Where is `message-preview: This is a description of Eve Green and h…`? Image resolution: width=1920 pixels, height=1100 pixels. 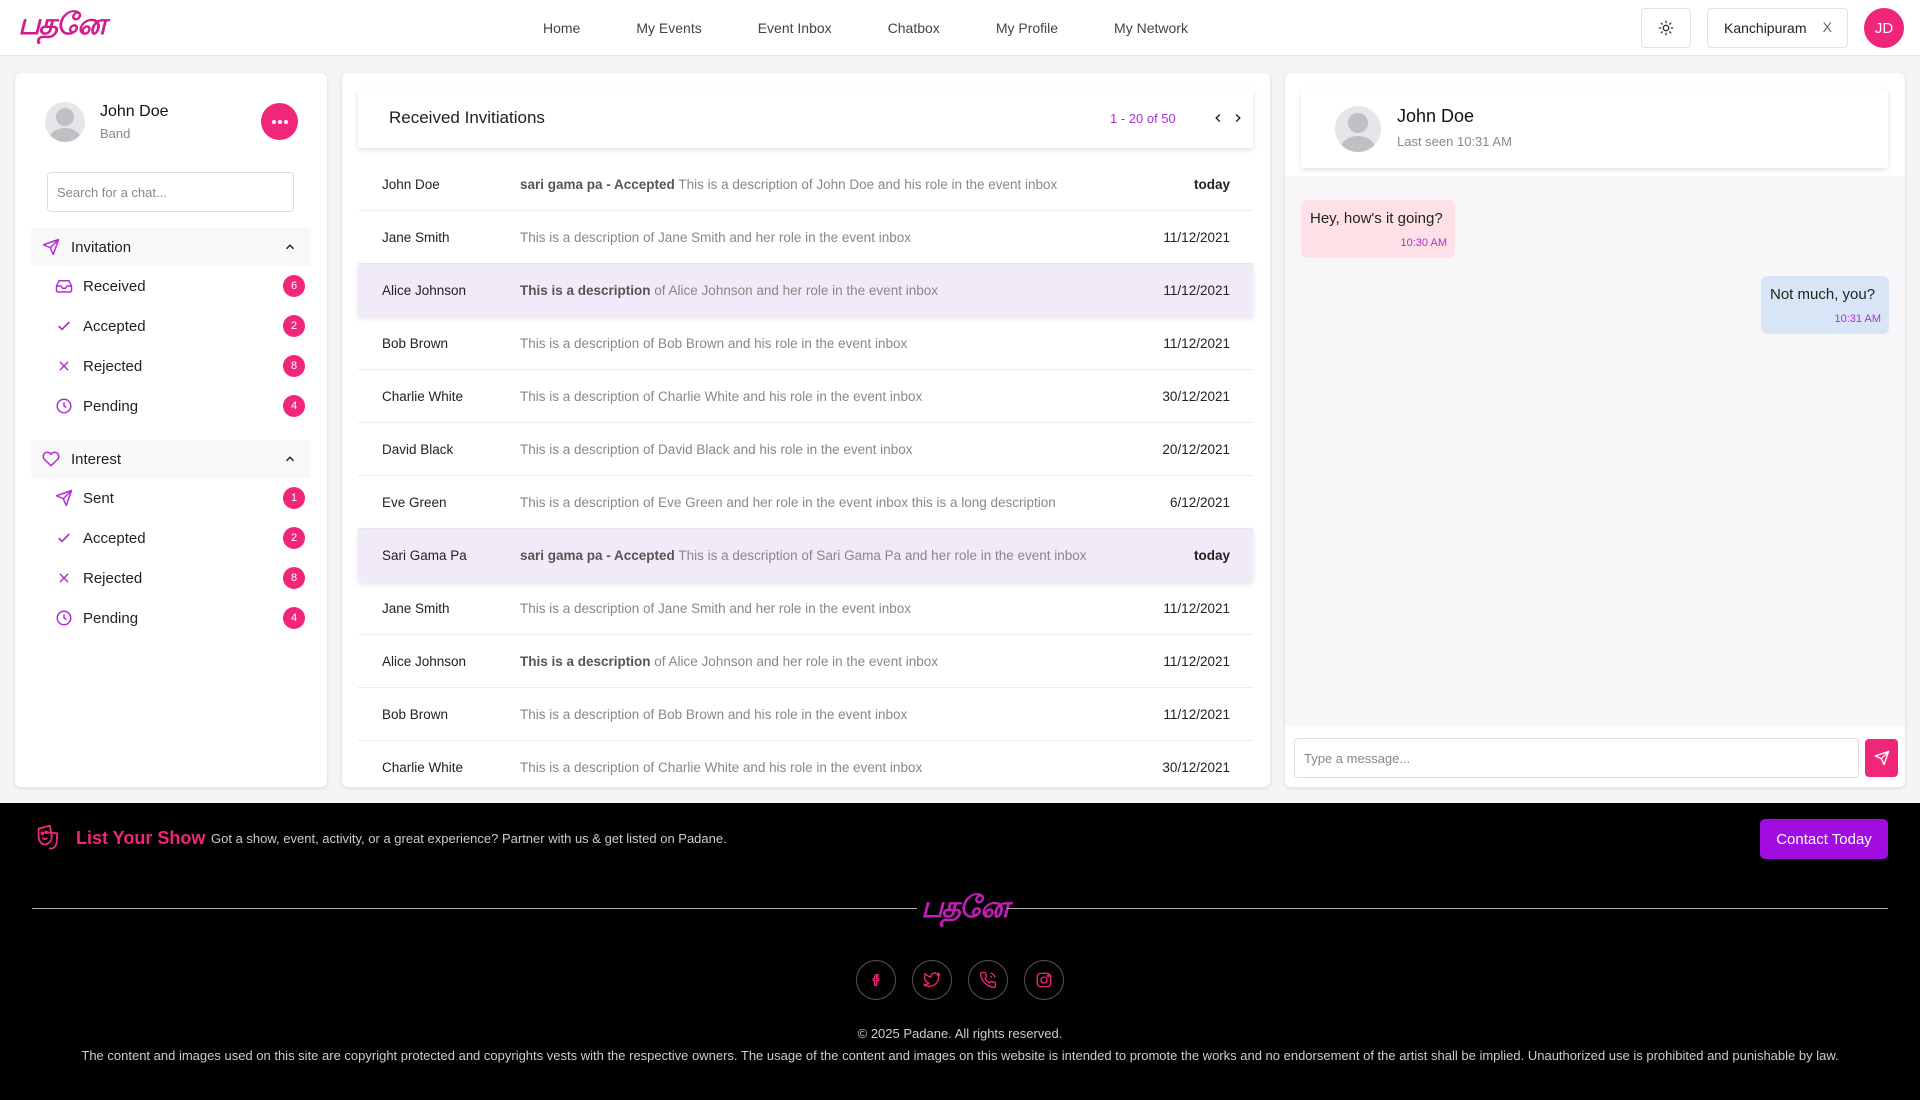 message-preview: This is a description of Eve Green and h… is located at coordinates (788, 502).